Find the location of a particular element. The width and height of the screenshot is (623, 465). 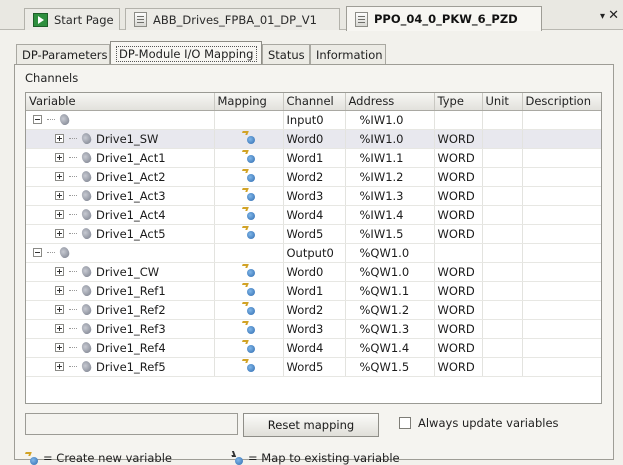

table-row: Drive1_Act3 Word3 %IW1.3 WORD is located at coordinates (313, 196).